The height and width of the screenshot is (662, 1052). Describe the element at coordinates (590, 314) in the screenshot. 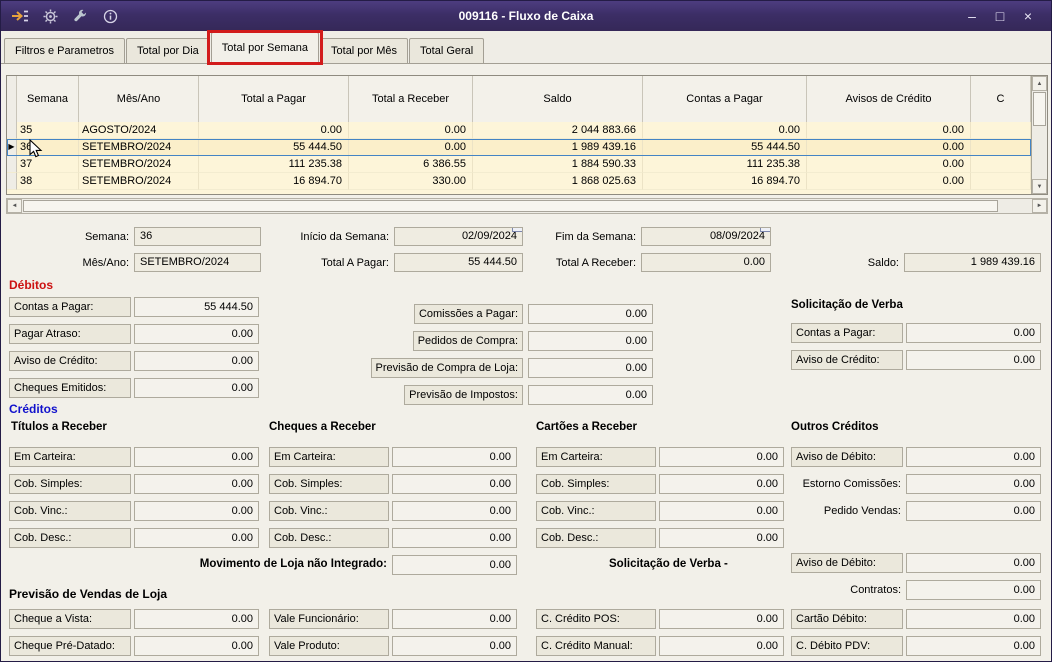

I see `comissoes-a-pagar-field: 0.00` at that location.